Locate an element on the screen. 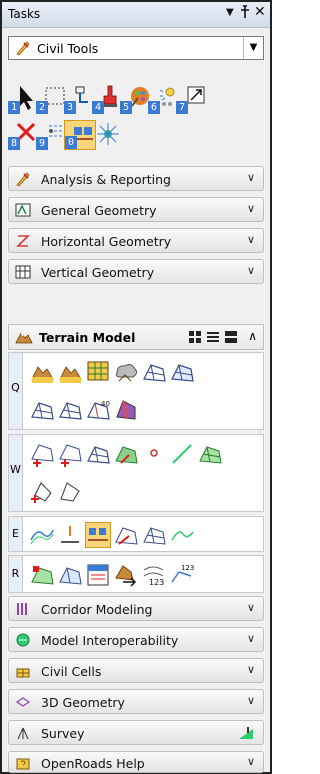 The width and height of the screenshot is (320, 774). breakline-icon is located at coordinates (182, 454).